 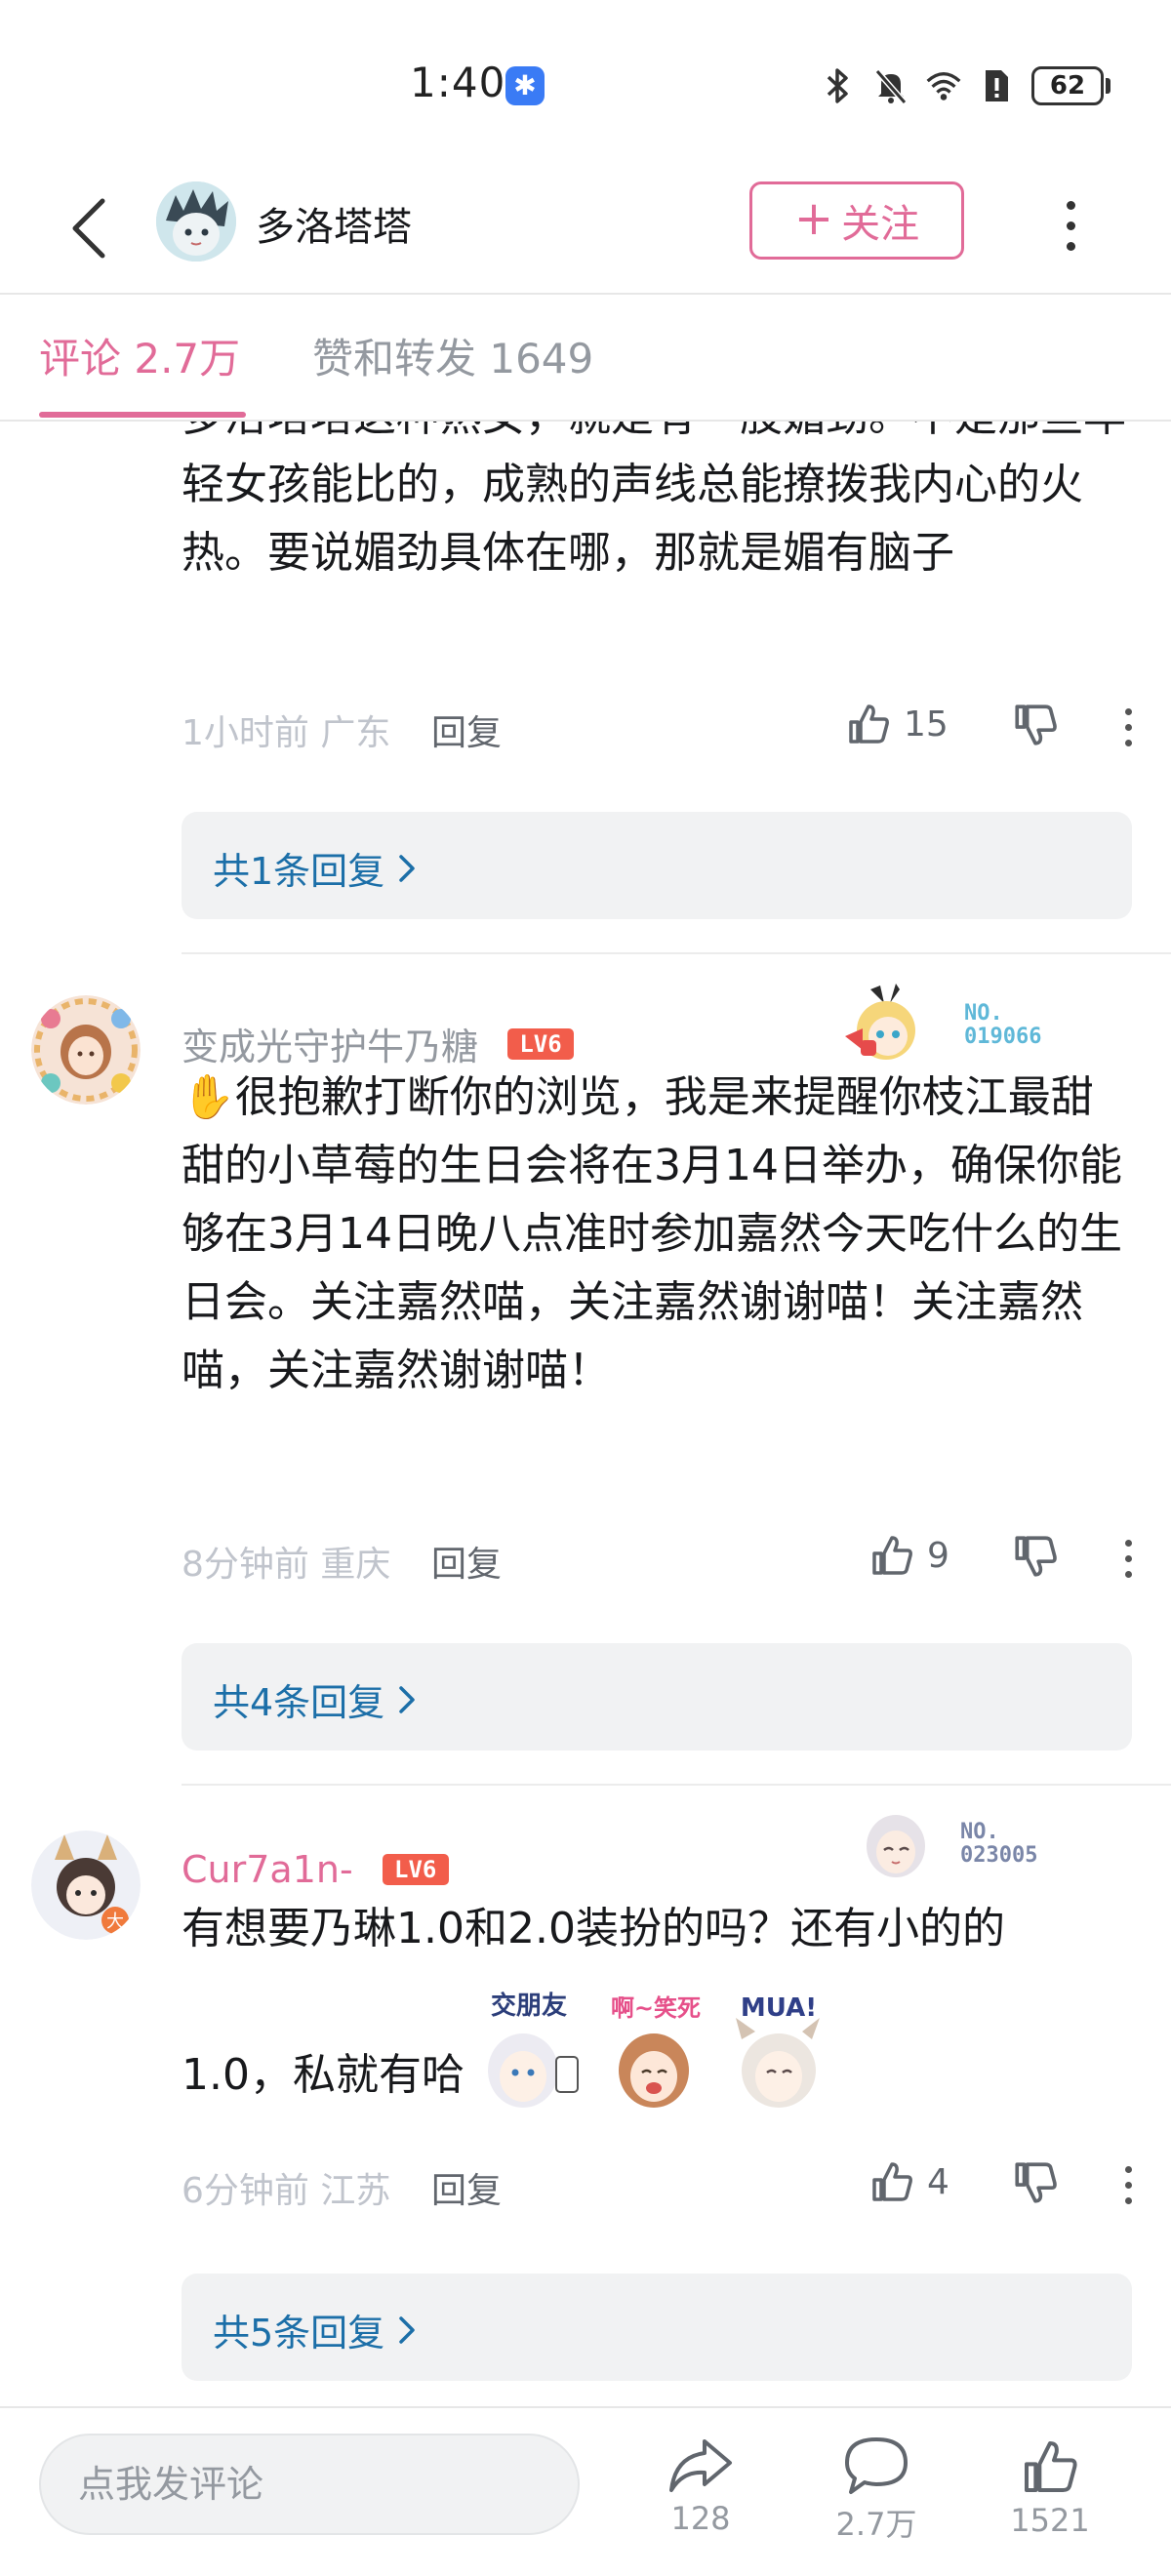 What do you see at coordinates (657, 2327) in the screenshot?
I see `replies-box: 共5条回复` at bounding box center [657, 2327].